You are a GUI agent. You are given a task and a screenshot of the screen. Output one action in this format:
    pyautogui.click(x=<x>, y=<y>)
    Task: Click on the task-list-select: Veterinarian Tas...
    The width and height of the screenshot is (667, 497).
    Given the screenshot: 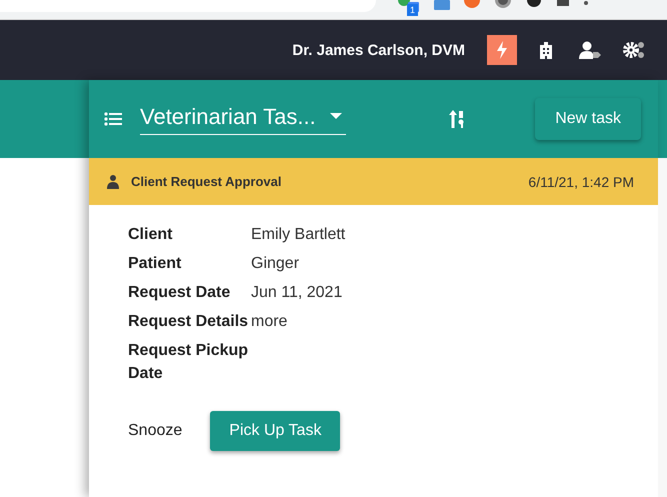 What is the action you would take?
    pyautogui.click(x=243, y=119)
    